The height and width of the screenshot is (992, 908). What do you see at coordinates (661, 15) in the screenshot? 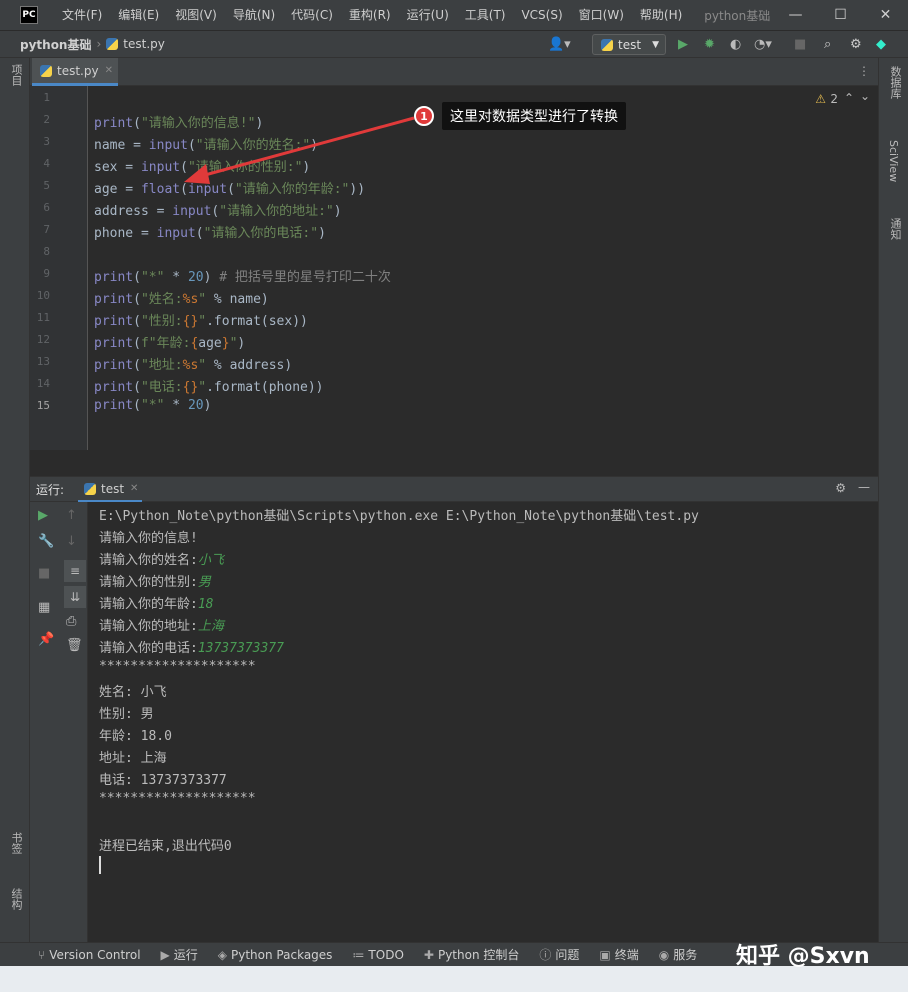
I see `menu-help: 帮助(H)` at bounding box center [661, 15].